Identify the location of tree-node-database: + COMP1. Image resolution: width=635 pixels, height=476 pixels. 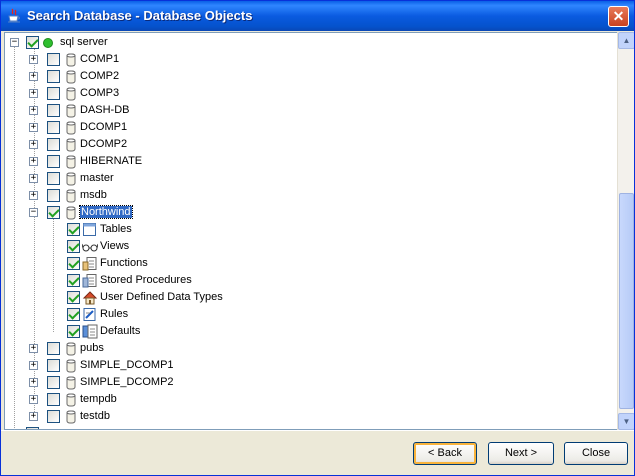
(305, 59).